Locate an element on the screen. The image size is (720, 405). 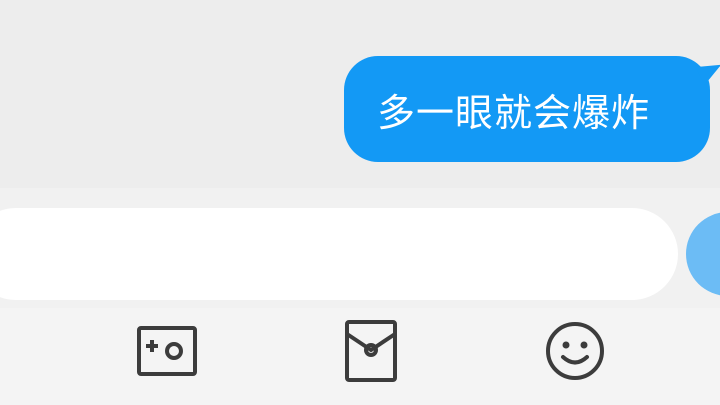
message-text: 多一眼就会爆炸 is located at coordinates (514, 112).